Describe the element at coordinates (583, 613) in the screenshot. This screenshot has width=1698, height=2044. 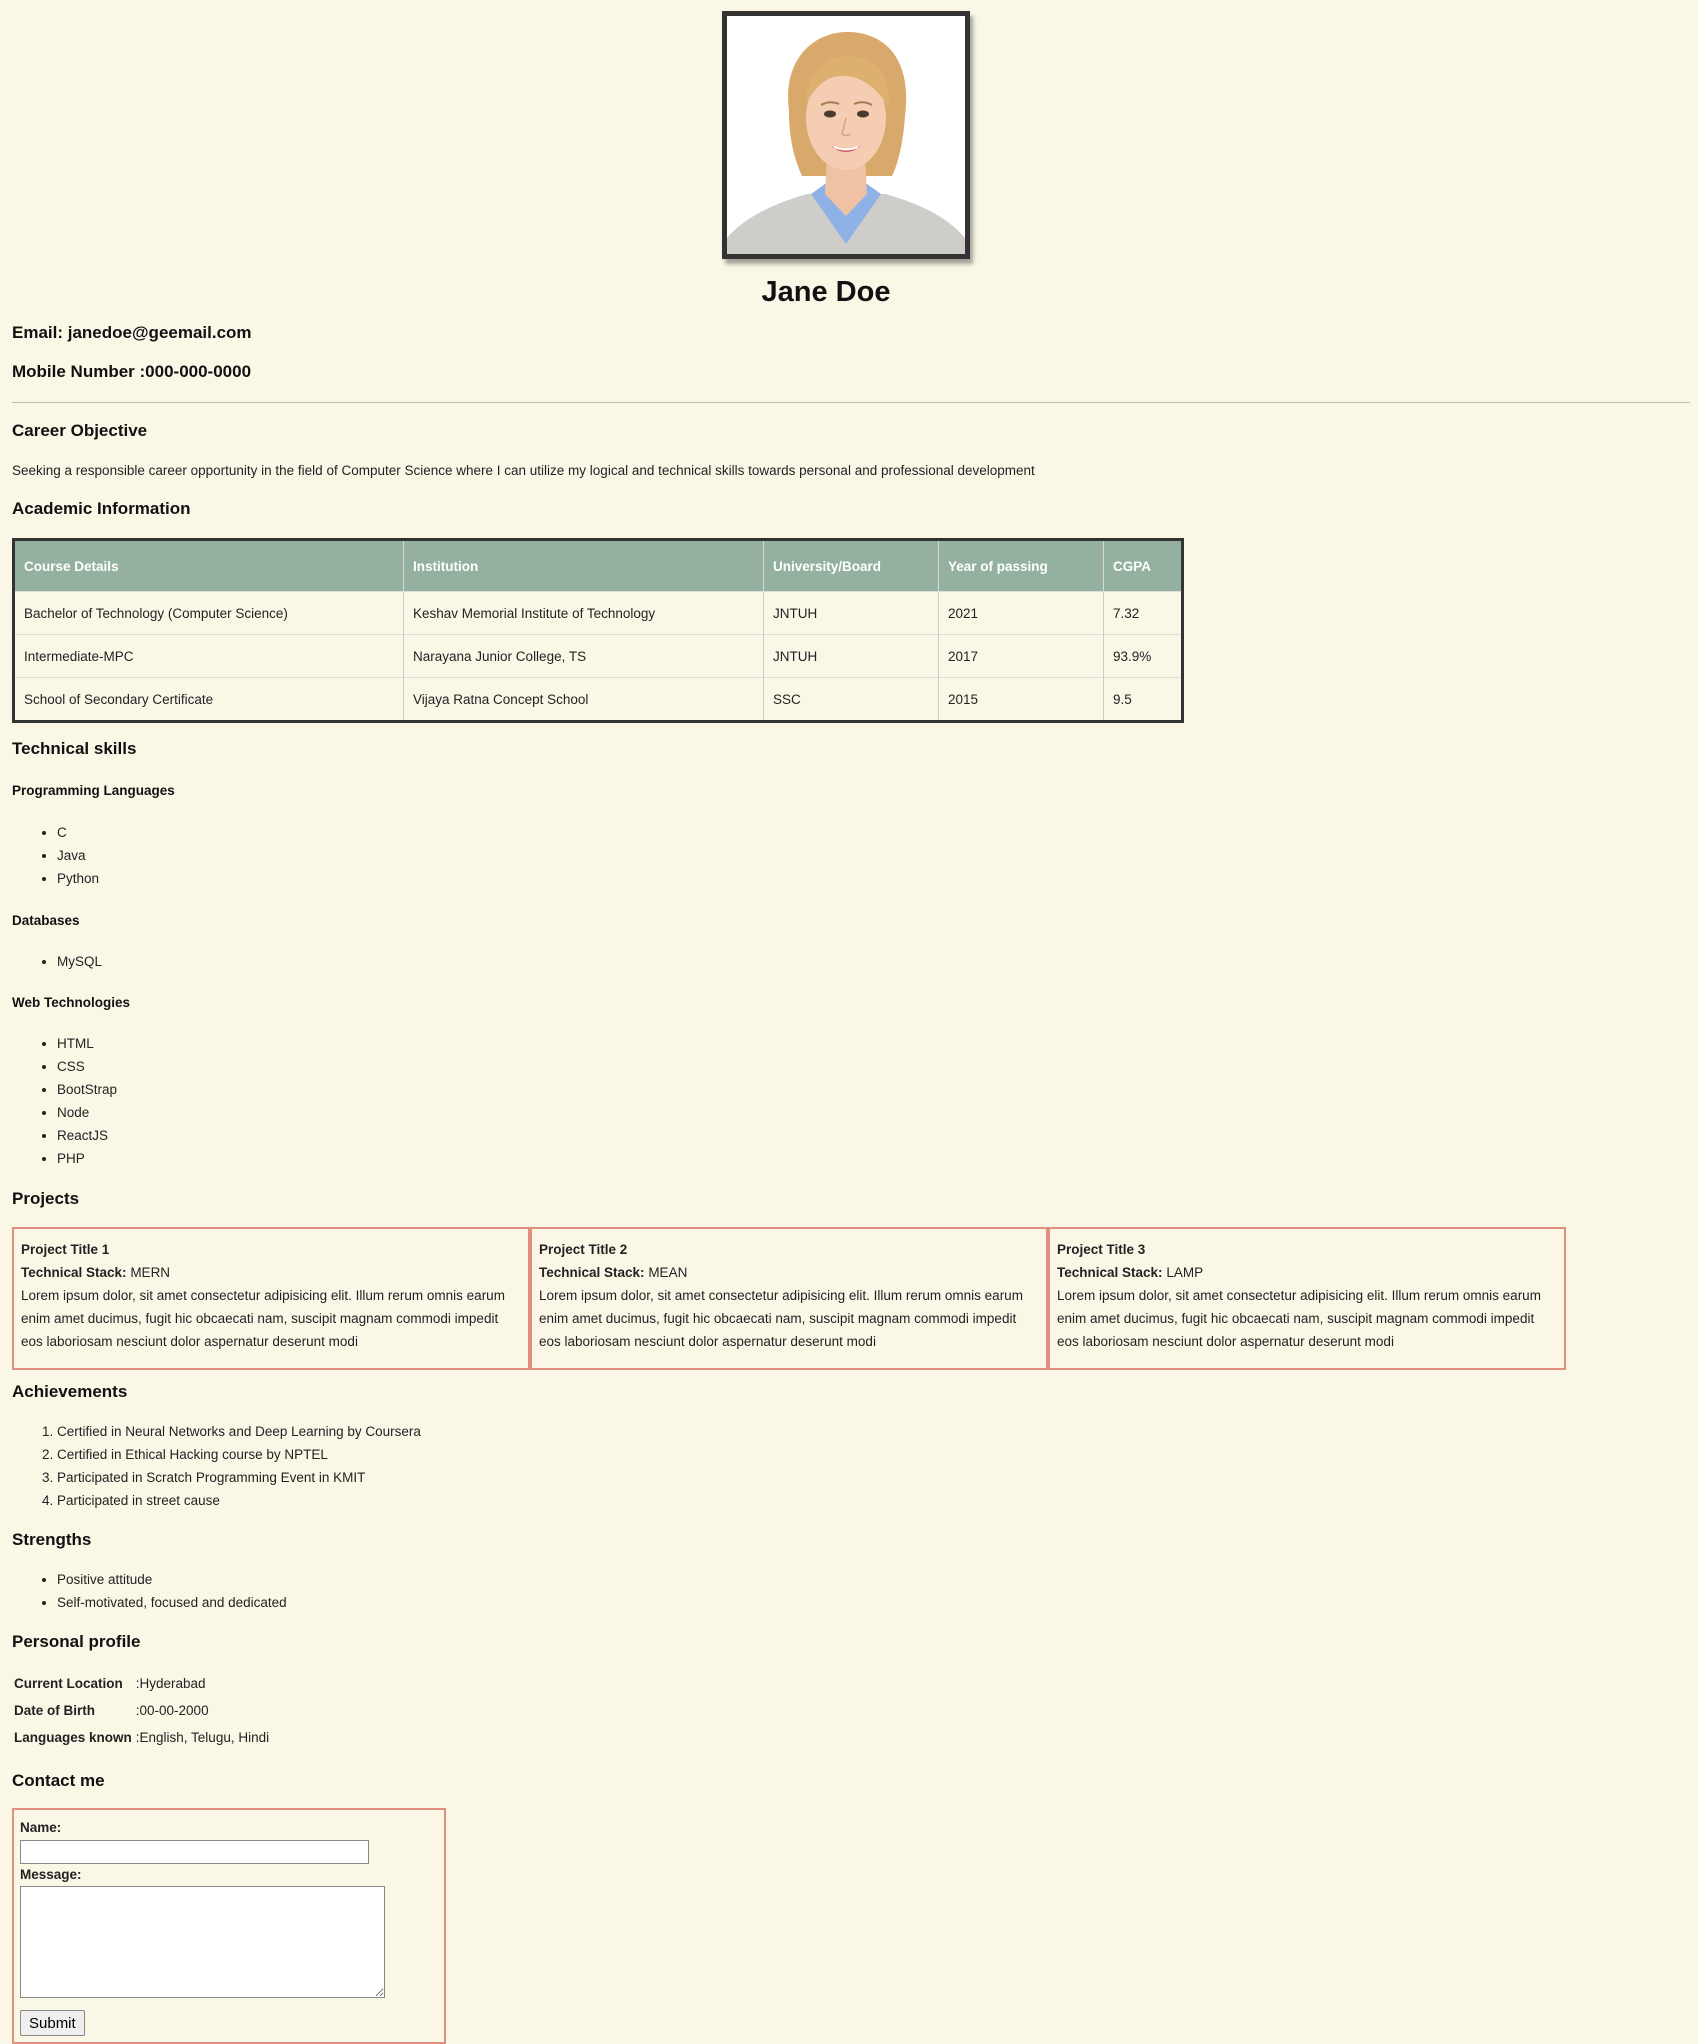
I see `table-cell: Keshav Memorial Institute of Technology` at that location.